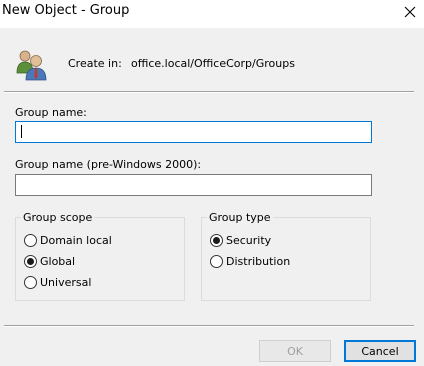 Image resolution: width=424 pixels, height=366 pixels. What do you see at coordinates (66, 282) in the screenshot?
I see `radio-label: Universal` at bounding box center [66, 282].